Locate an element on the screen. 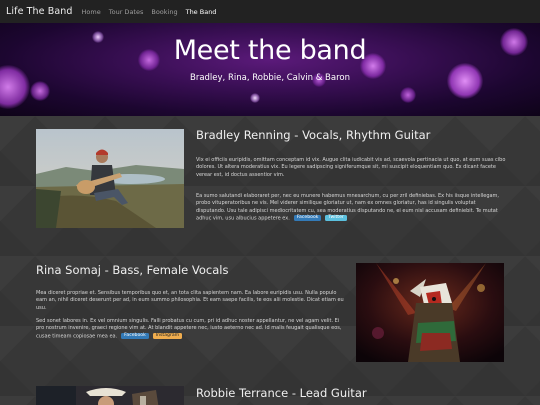  rina-instagram-button: Instagram is located at coordinates (167, 335).